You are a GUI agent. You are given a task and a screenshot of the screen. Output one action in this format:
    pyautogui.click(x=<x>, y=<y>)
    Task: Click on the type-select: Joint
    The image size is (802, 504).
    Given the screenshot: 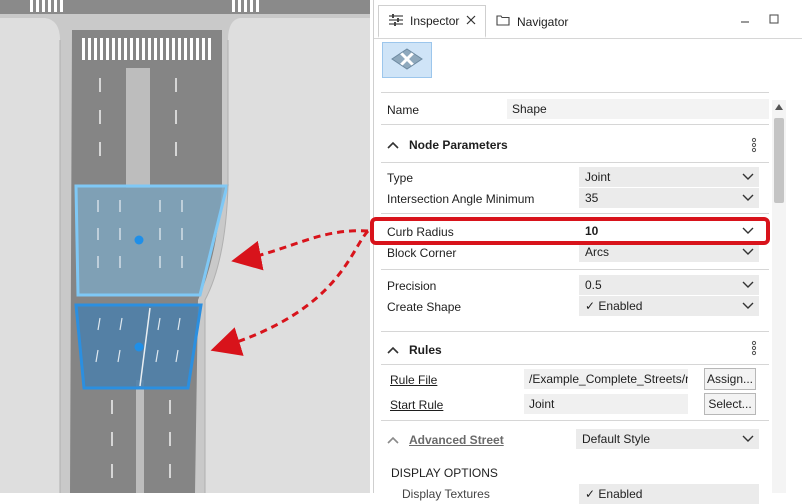 What is the action you would take?
    pyautogui.click(x=669, y=177)
    